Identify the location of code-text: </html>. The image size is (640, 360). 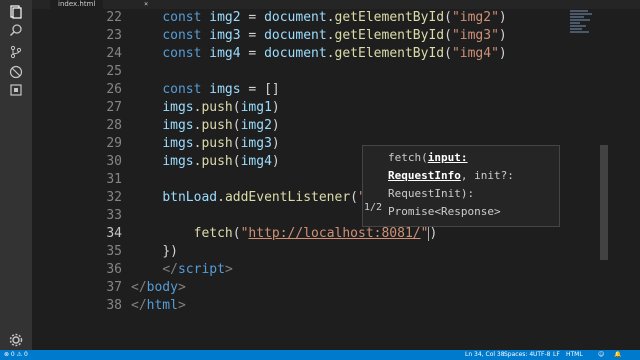
(158, 305).